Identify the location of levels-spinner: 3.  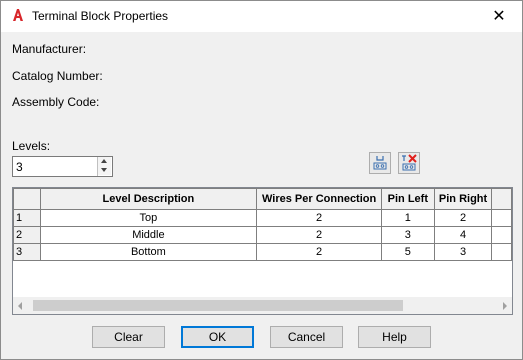
(62, 166).